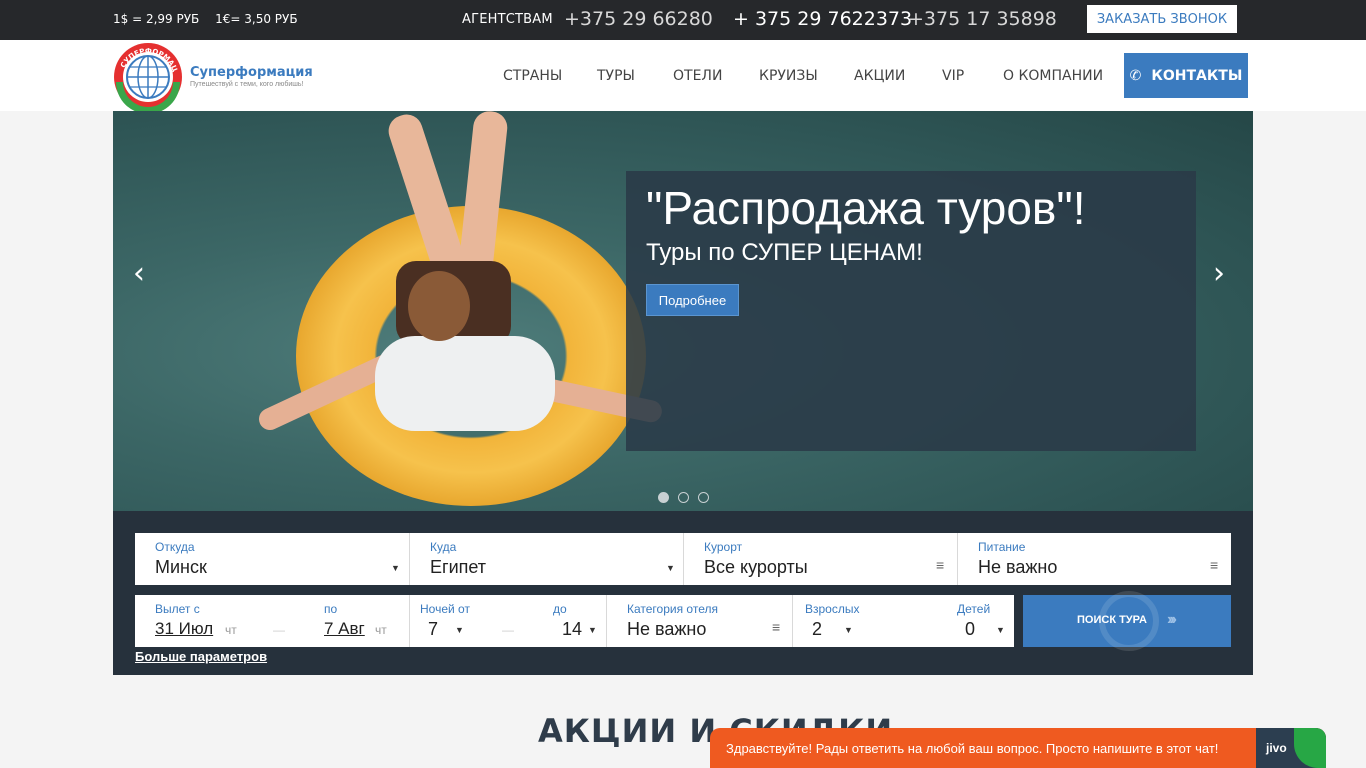  What do you see at coordinates (175, 547) in the screenshot?
I see `from-label: Откуда` at bounding box center [175, 547].